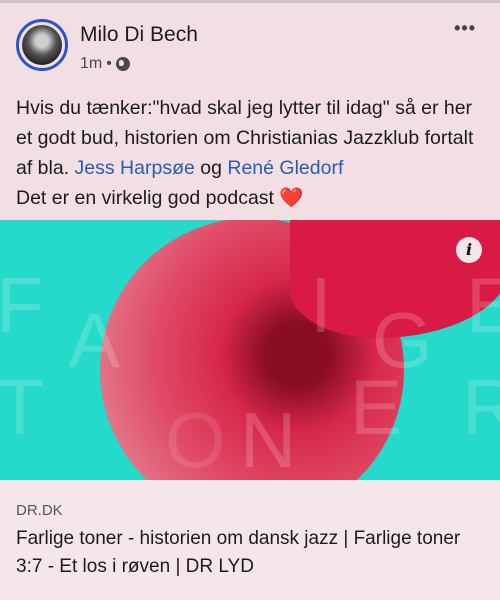 The height and width of the screenshot is (600, 500). I want to click on more-options-button: •••, so click(465, 28).